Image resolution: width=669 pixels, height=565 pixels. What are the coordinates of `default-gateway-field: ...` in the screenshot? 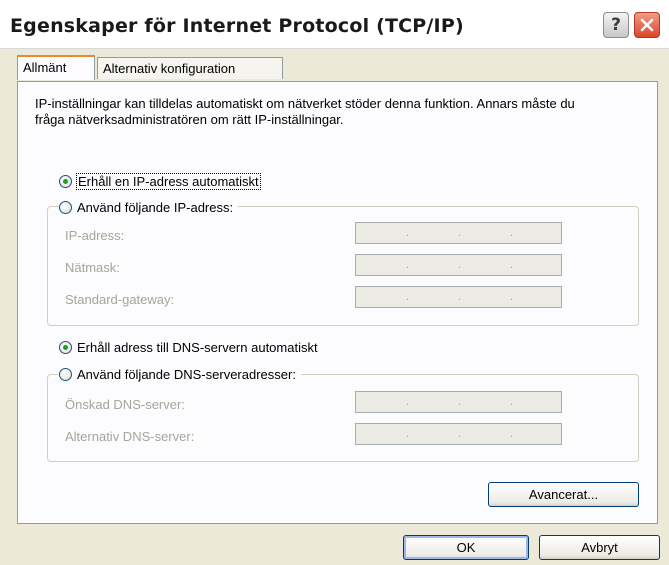 It's located at (458, 297).